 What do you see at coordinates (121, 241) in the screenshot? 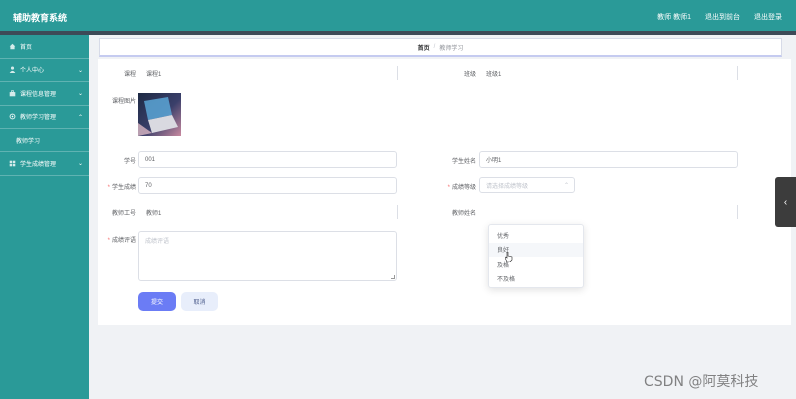
I see `evaluation-label: * 成绩评语` at bounding box center [121, 241].